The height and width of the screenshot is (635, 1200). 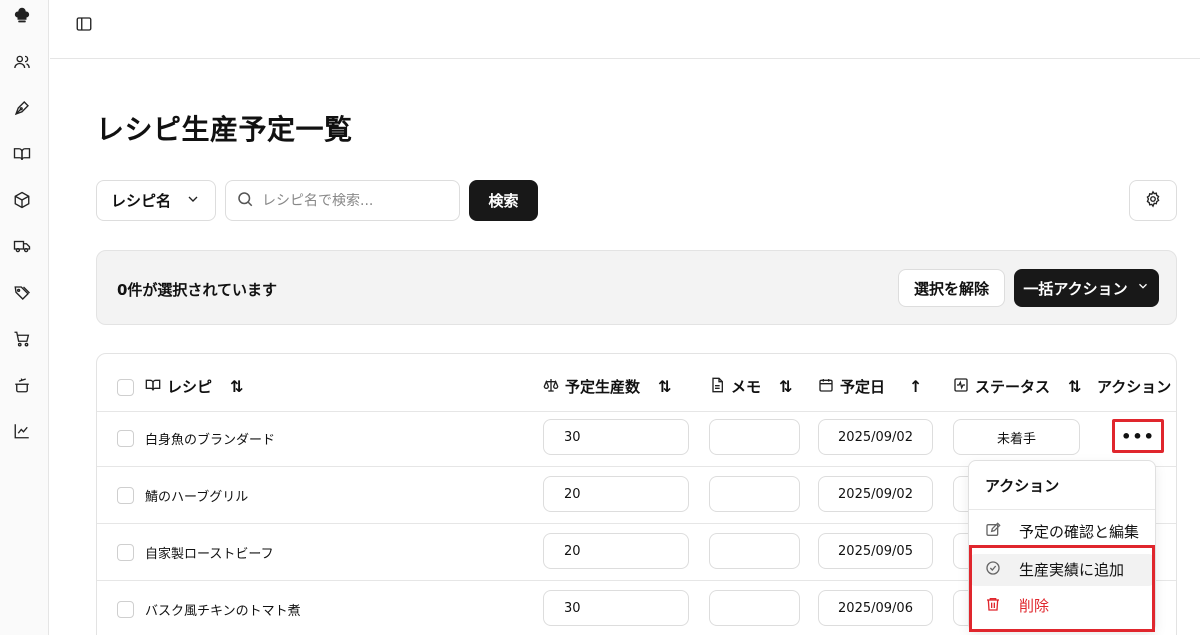 I want to click on column-header-date: 予定日 ↑, so click(x=870, y=386).